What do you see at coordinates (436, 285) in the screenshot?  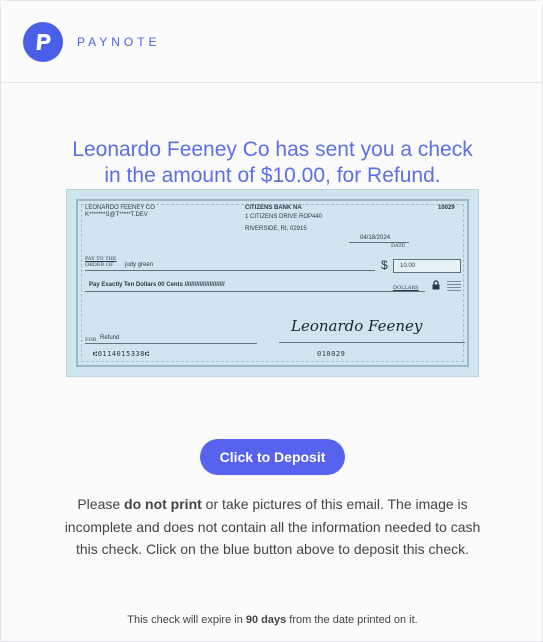 I see `lock-icon` at bounding box center [436, 285].